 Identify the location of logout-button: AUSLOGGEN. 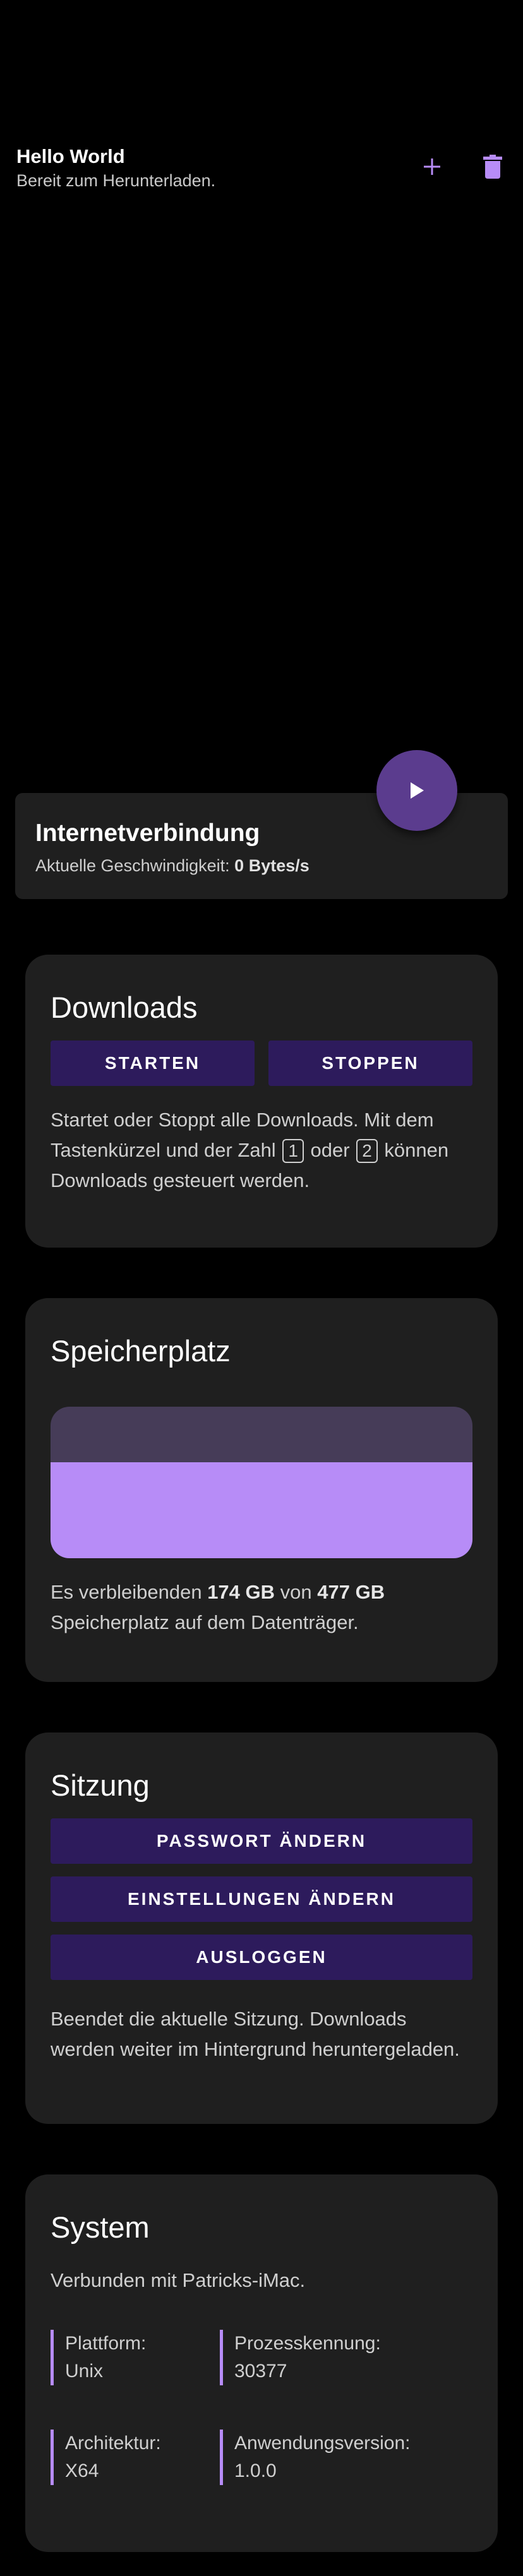
(261, 1957).